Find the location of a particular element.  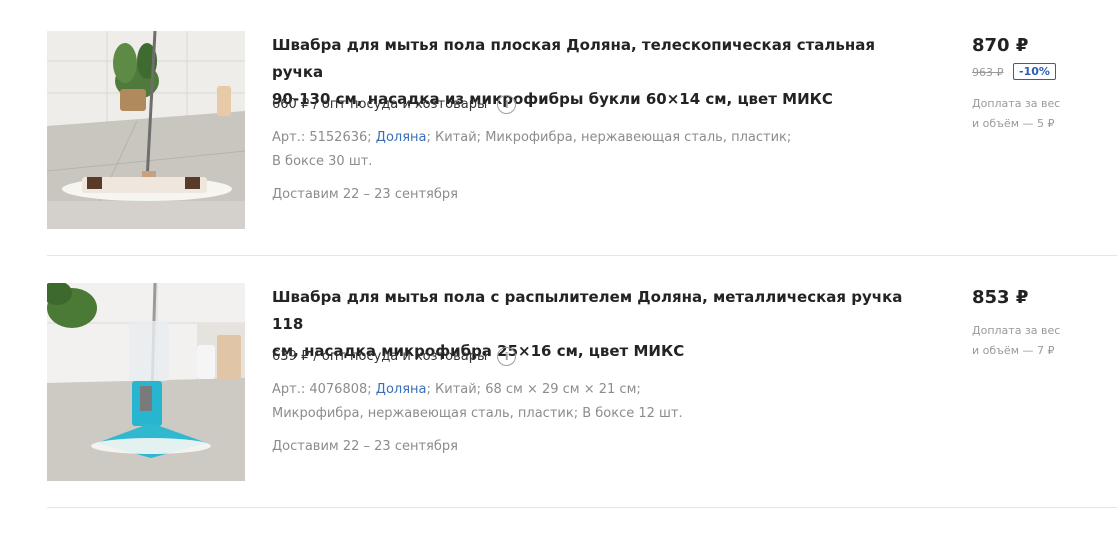

wholesale-price: 660 ₽ / опт посуда и хозтовары i is located at coordinates (394, 104).